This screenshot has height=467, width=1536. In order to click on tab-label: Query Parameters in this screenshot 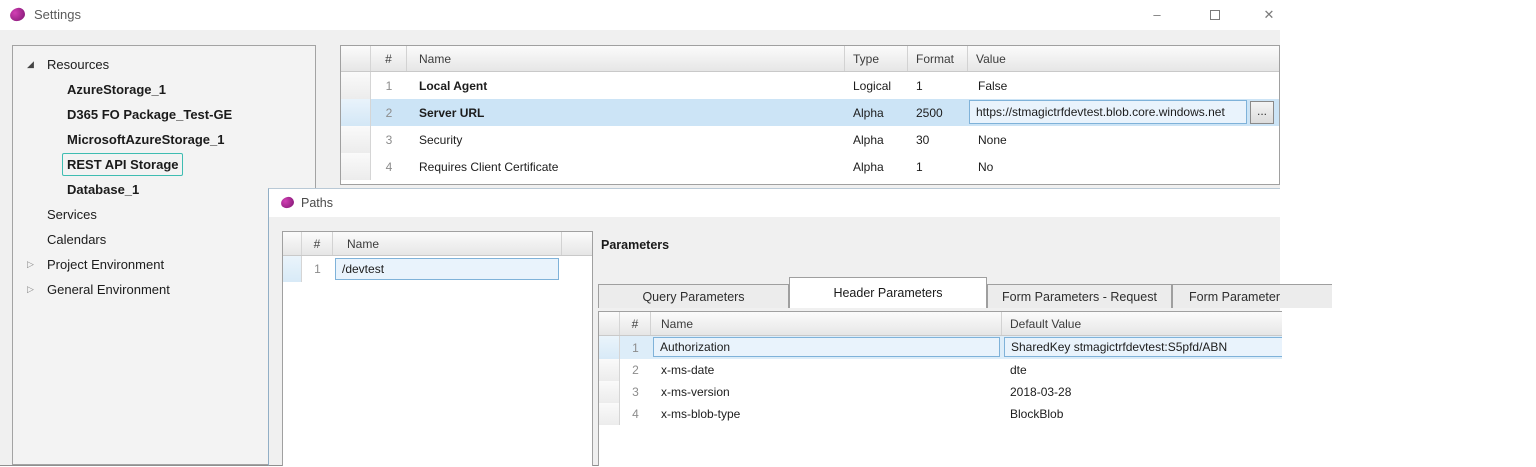, I will do `click(693, 296)`.